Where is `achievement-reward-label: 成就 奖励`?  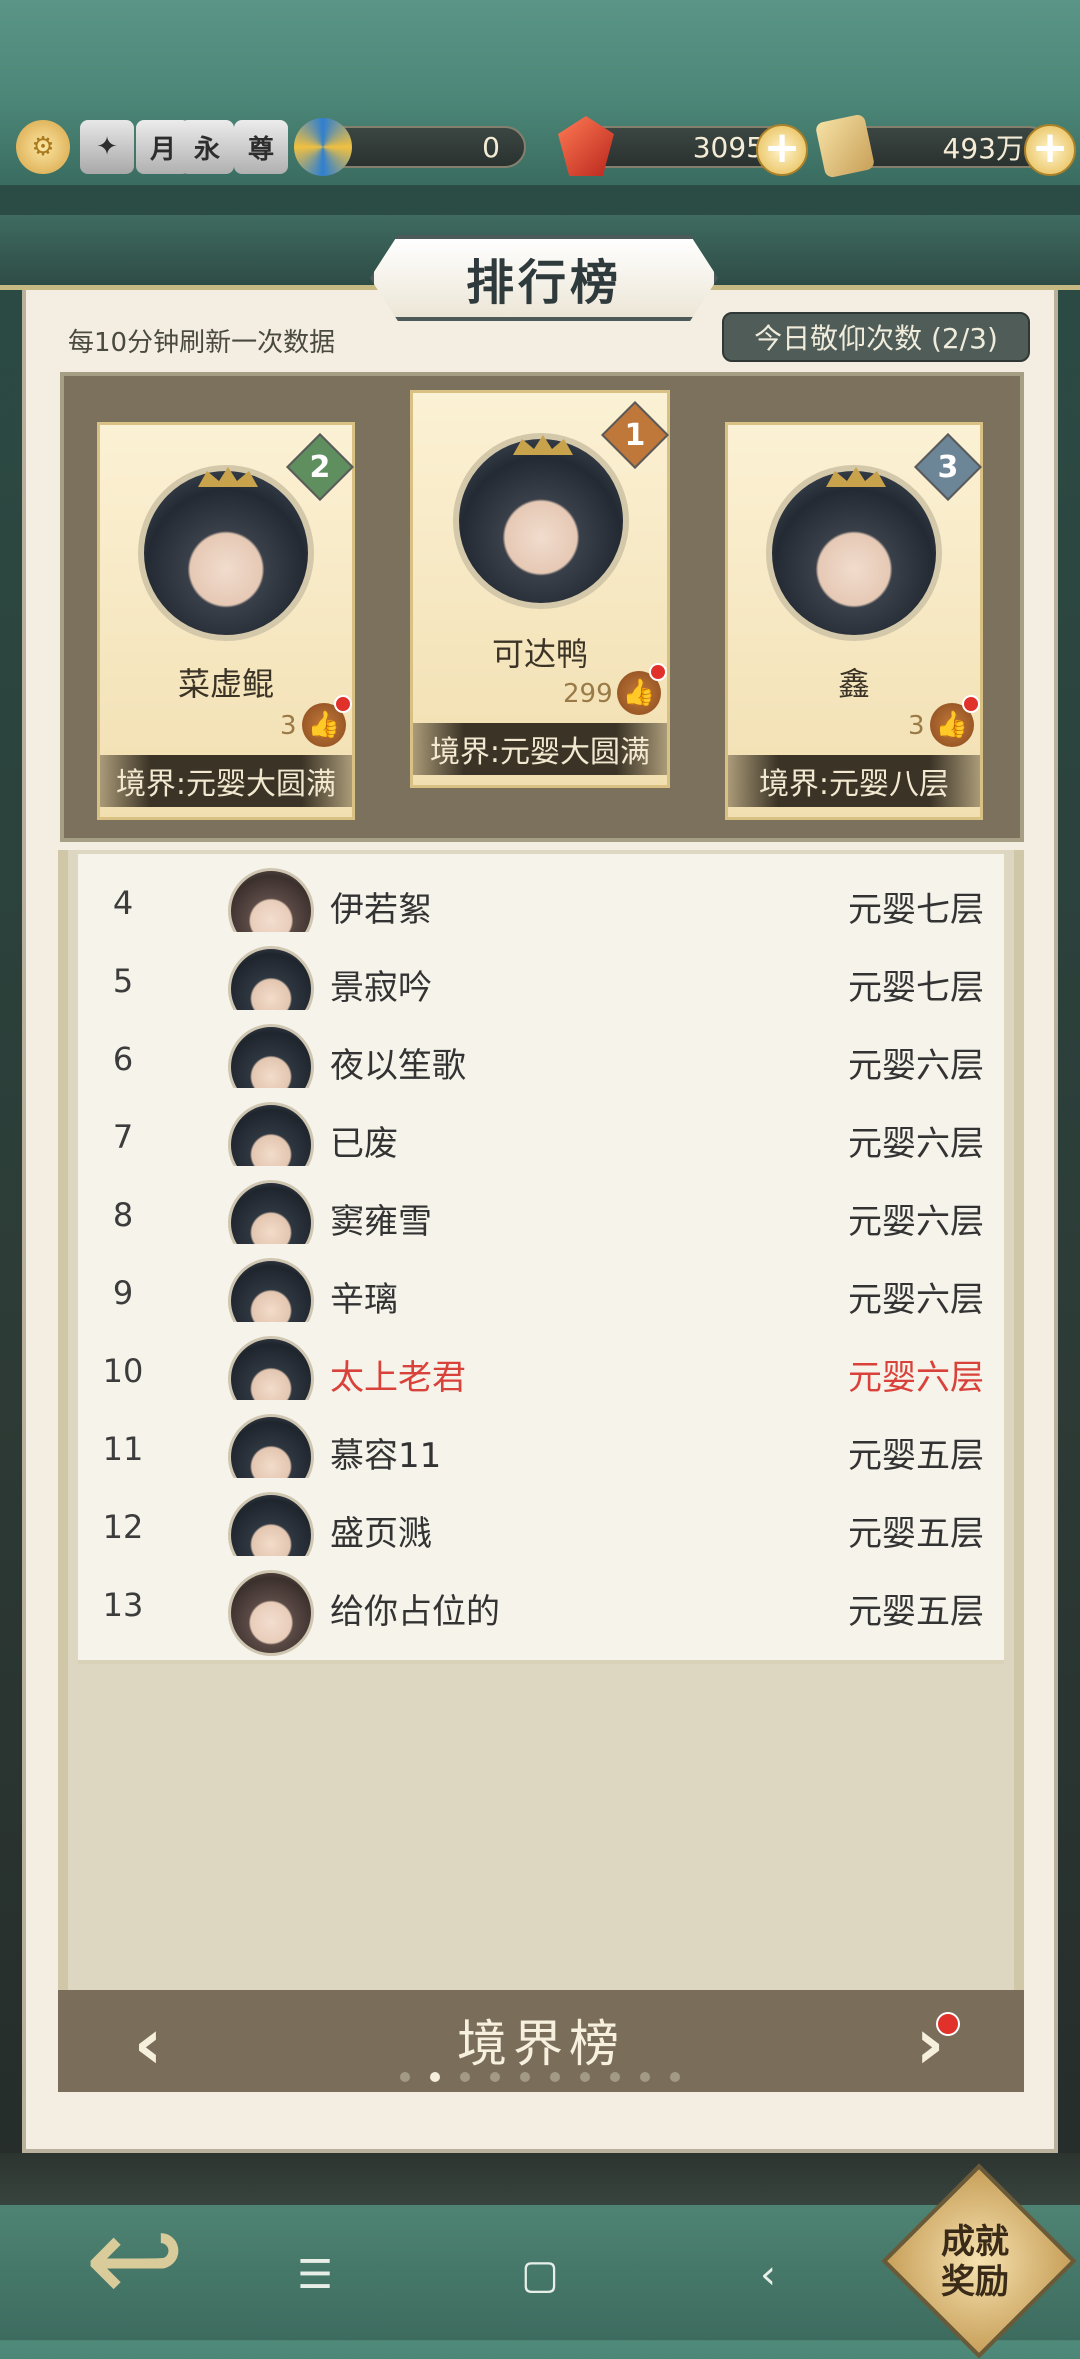
achievement-reward-label: 成就 奖励 is located at coordinates (975, 2262).